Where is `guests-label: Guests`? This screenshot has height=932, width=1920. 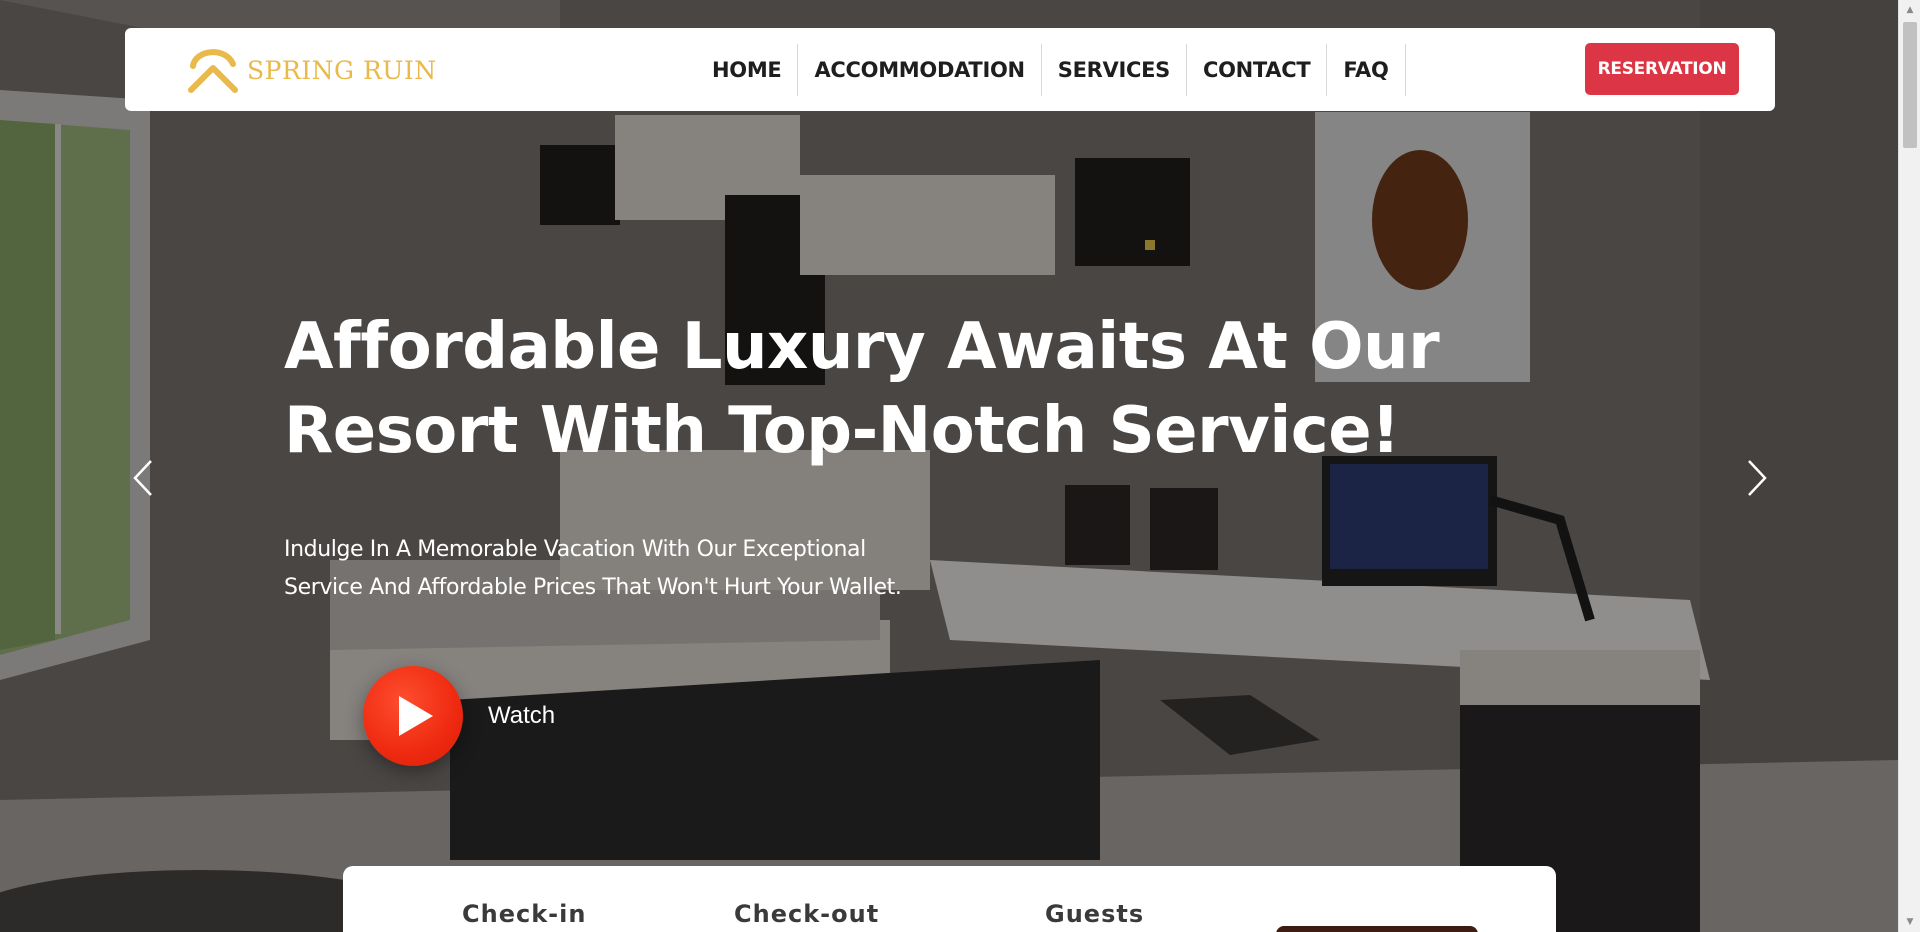
guests-label: Guests is located at coordinates (1095, 914).